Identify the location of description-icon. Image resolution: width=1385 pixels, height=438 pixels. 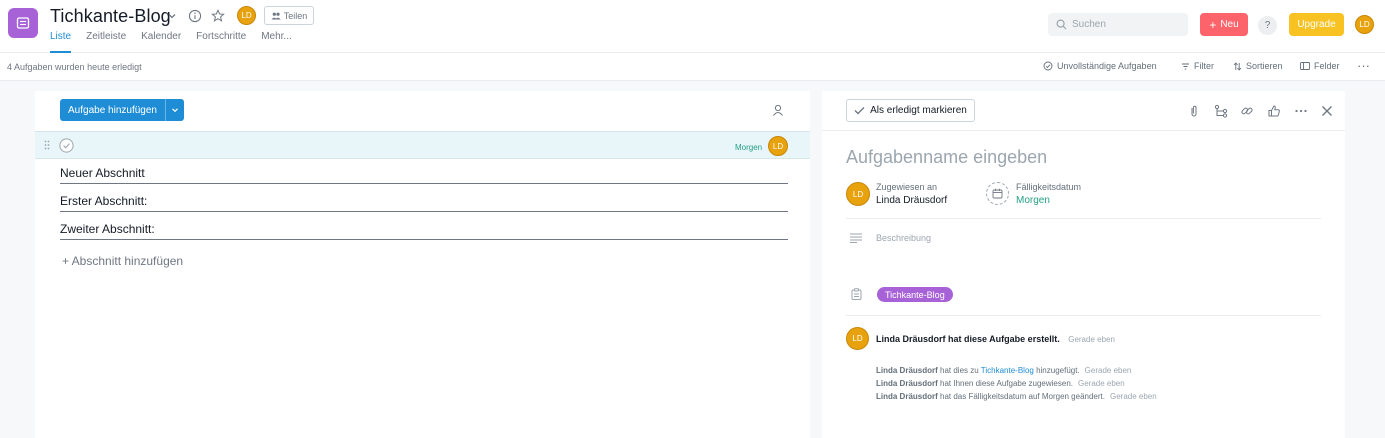
(856, 238).